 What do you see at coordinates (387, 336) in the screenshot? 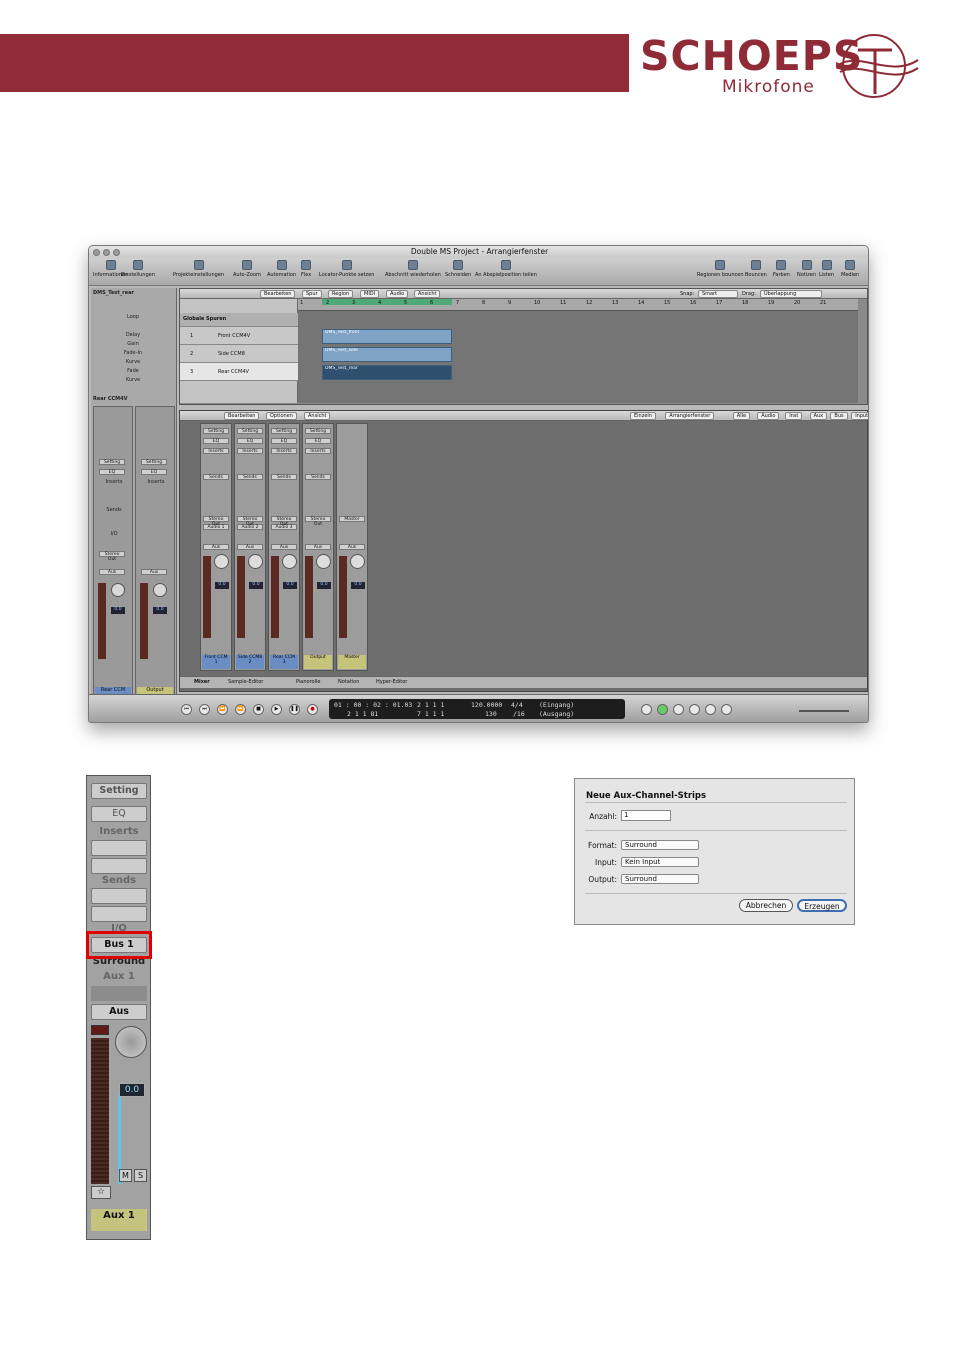
I see `audio-region: DMS_Test_front` at bounding box center [387, 336].